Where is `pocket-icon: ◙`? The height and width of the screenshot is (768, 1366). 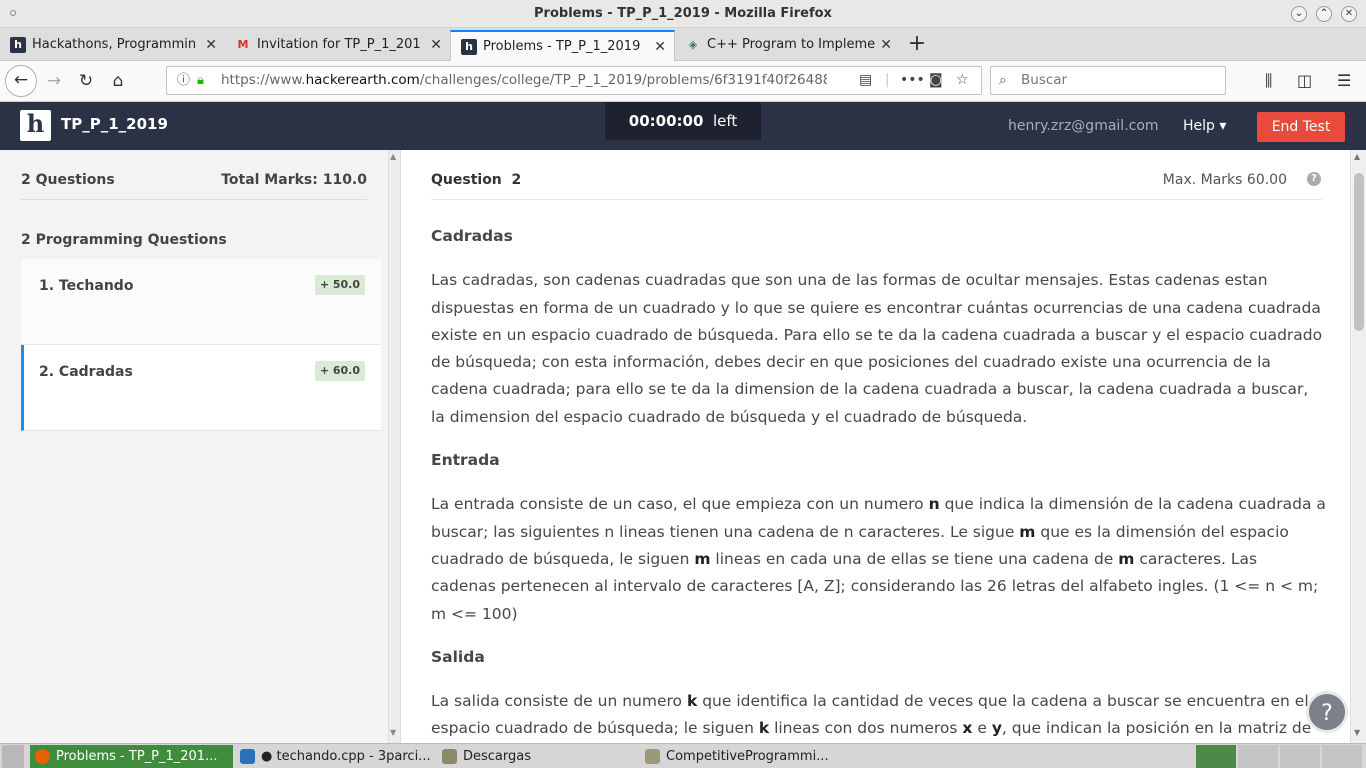
pocket-icon: ◙ is located at coordinates (936, 80).